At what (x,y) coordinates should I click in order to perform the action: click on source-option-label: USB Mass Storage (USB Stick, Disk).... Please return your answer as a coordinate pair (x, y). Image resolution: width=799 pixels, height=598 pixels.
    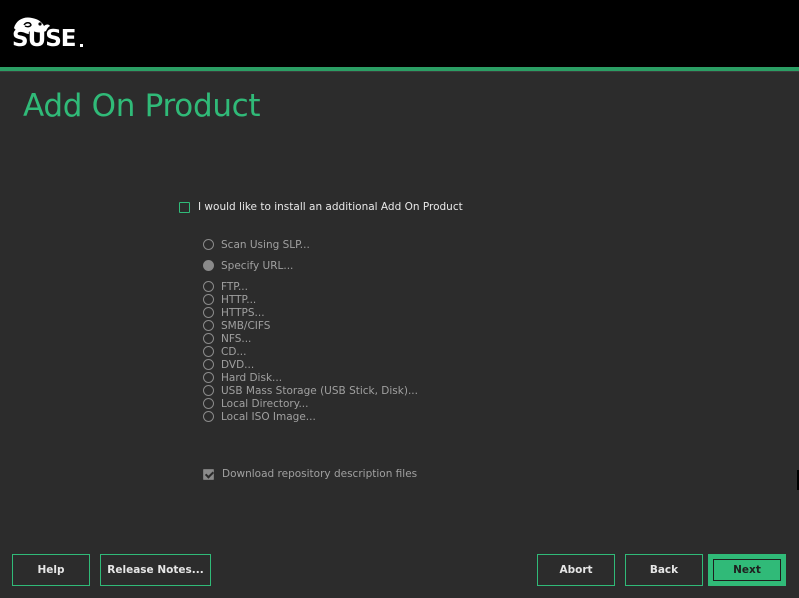
    Looking at the image, I should click on (319, 390).